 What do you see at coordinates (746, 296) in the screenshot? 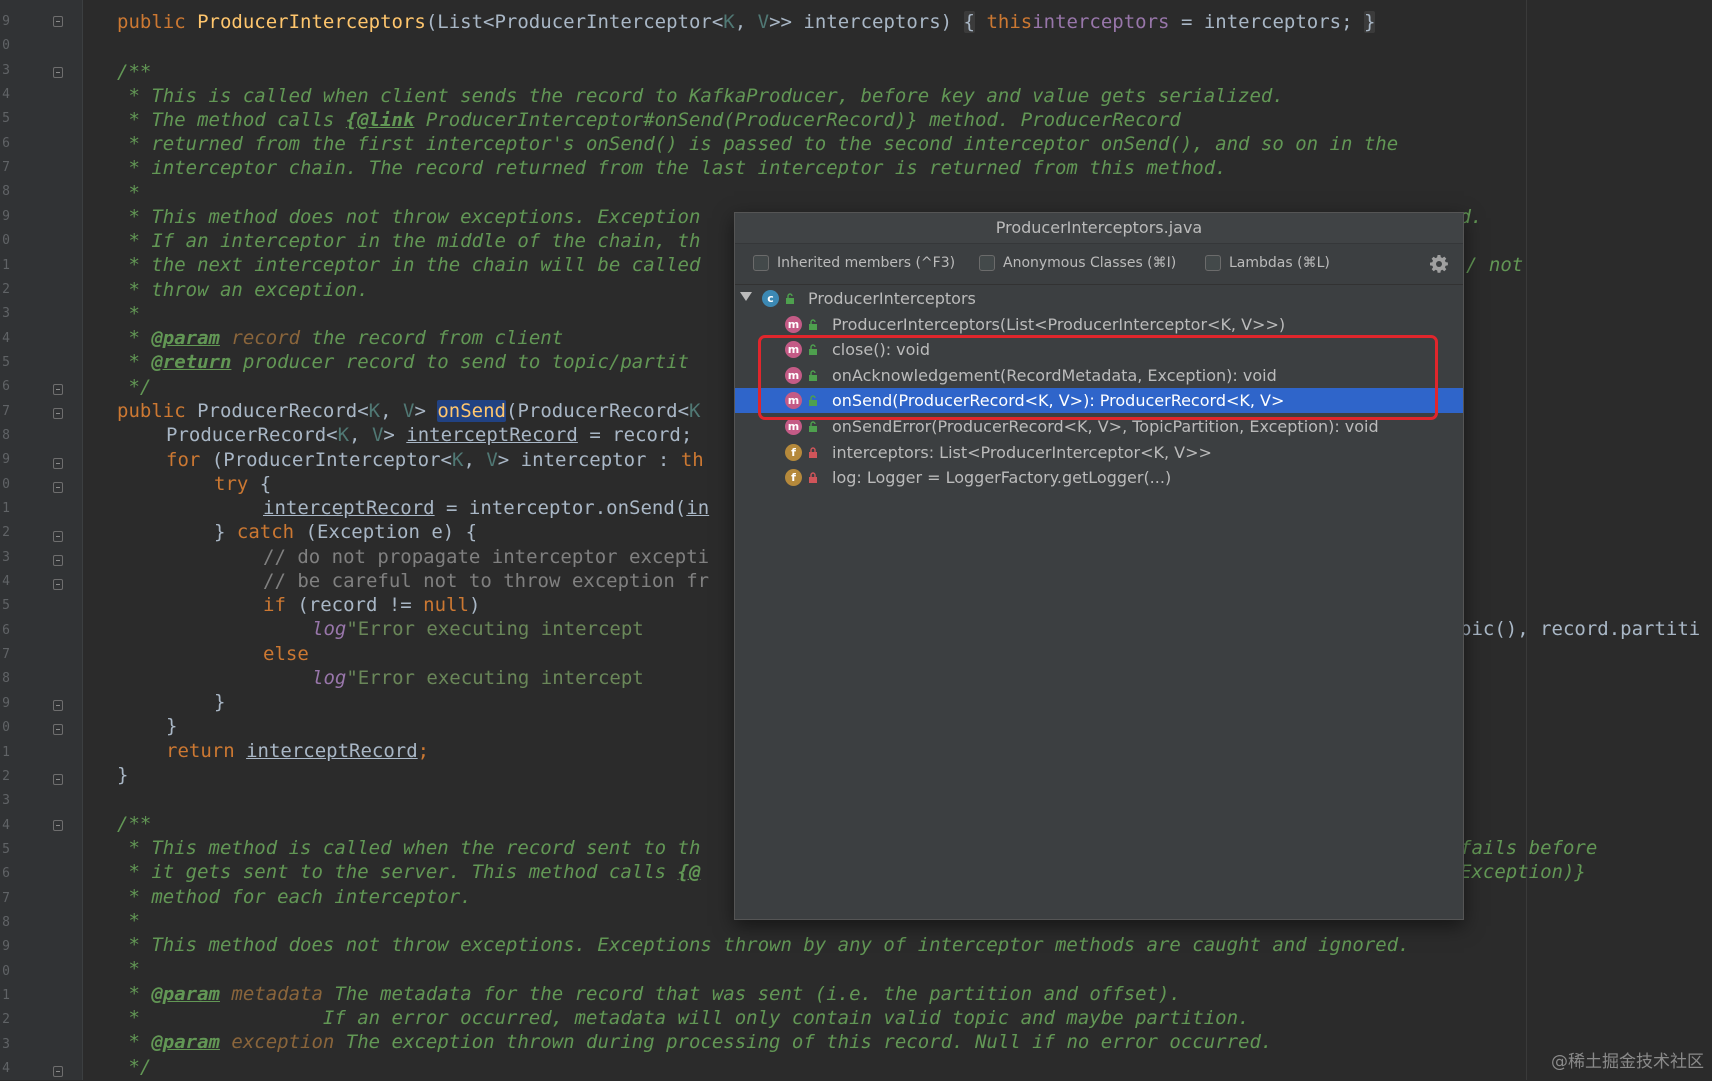
I see `expand-arrow-icon` at bounding box center [746, 296].